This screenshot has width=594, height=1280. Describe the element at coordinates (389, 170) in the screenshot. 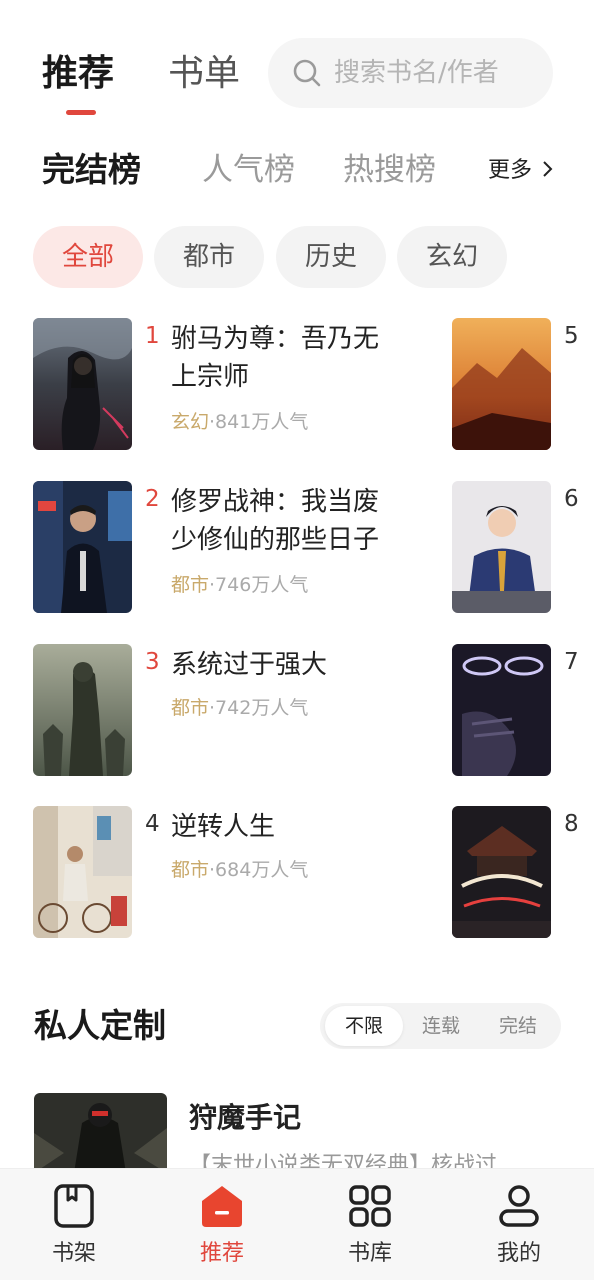

I see `rank-tab-hot-search: 热搜榜` at that location.